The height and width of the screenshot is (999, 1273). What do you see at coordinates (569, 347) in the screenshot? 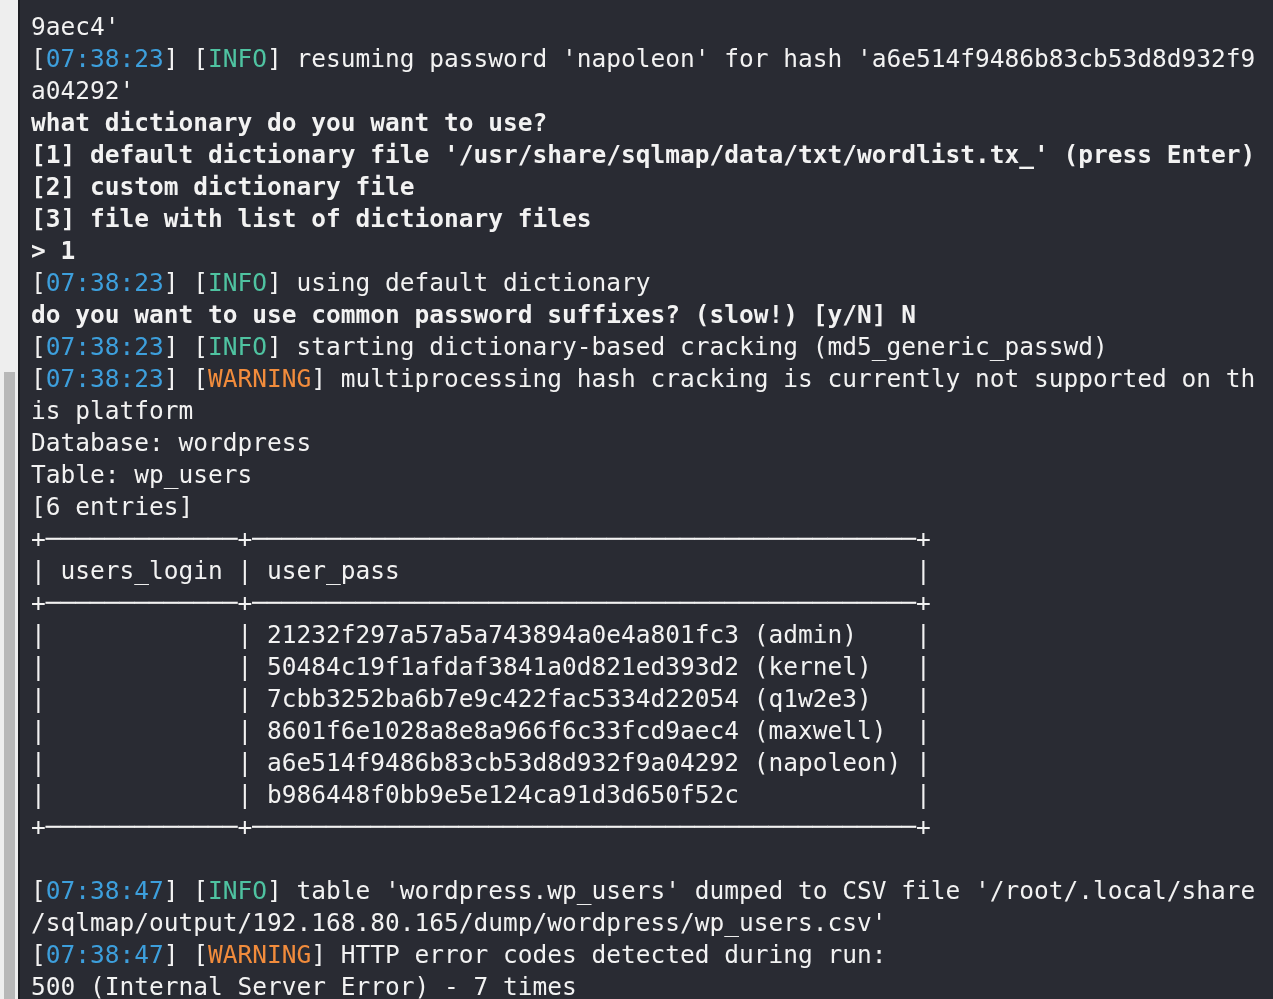
I see `terminal-line: [07:38:23] [INFO] starting dictionary-based cracking (md5_generic_passwd)` at bounding box center [569, 347].